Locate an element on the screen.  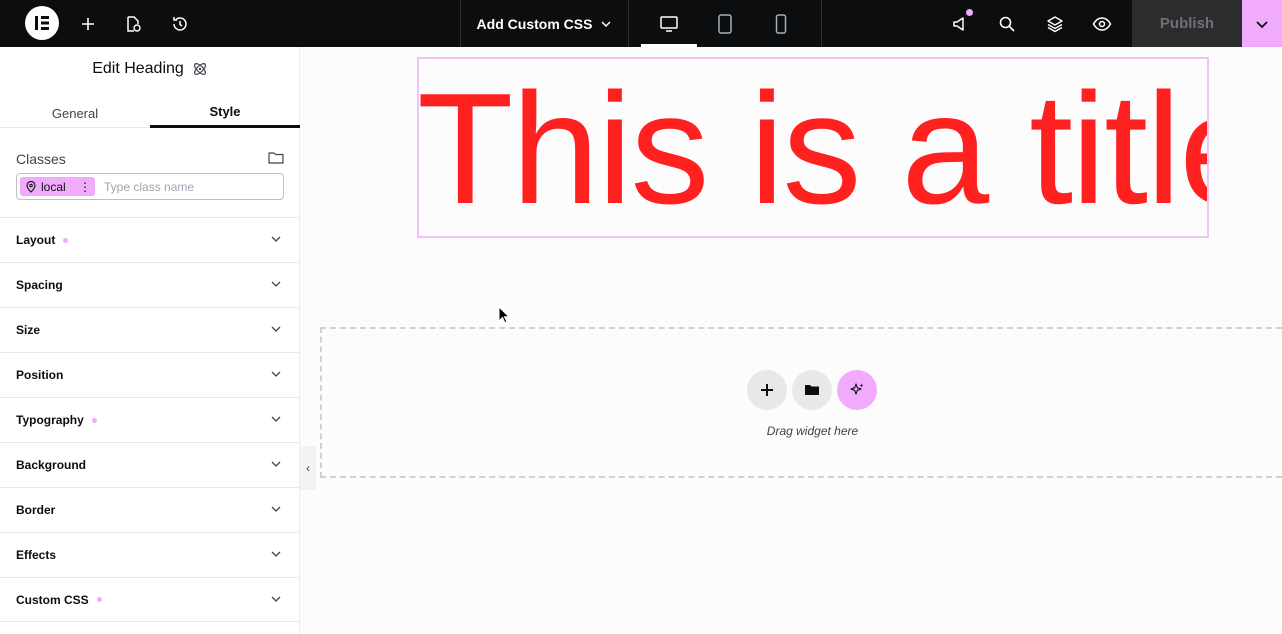
section-background: Background is located at coordinates (150, 464).